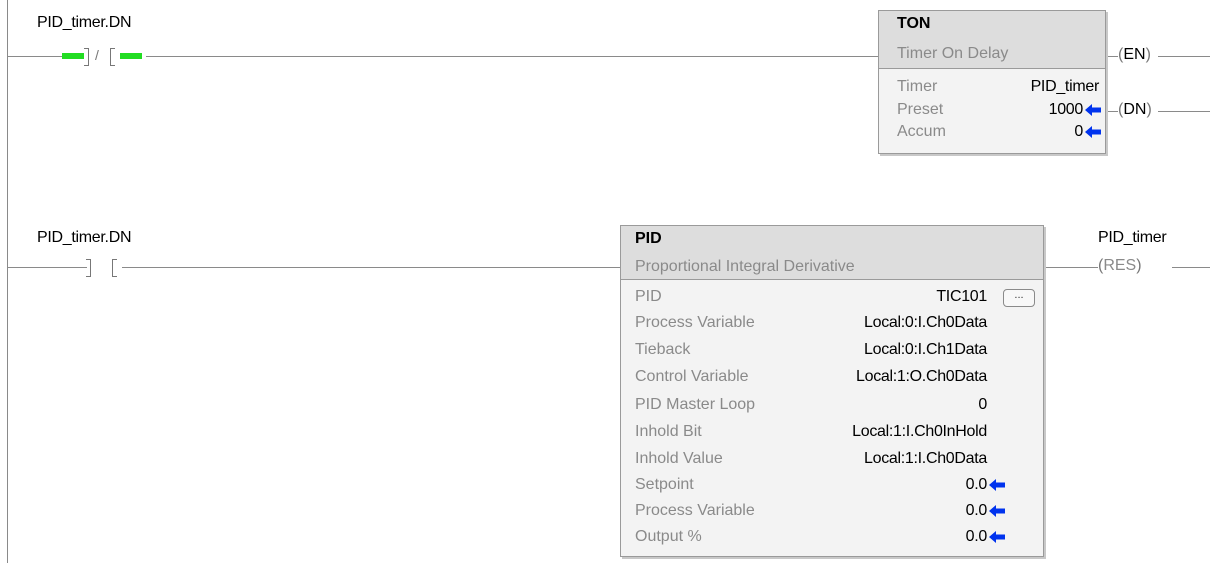 This screenshot has height=563, width=1217. What do you see at coordinates (921, 131) in the screenshot?
I see `ton-label-accum: Accum` at bounding box center [921, 131].